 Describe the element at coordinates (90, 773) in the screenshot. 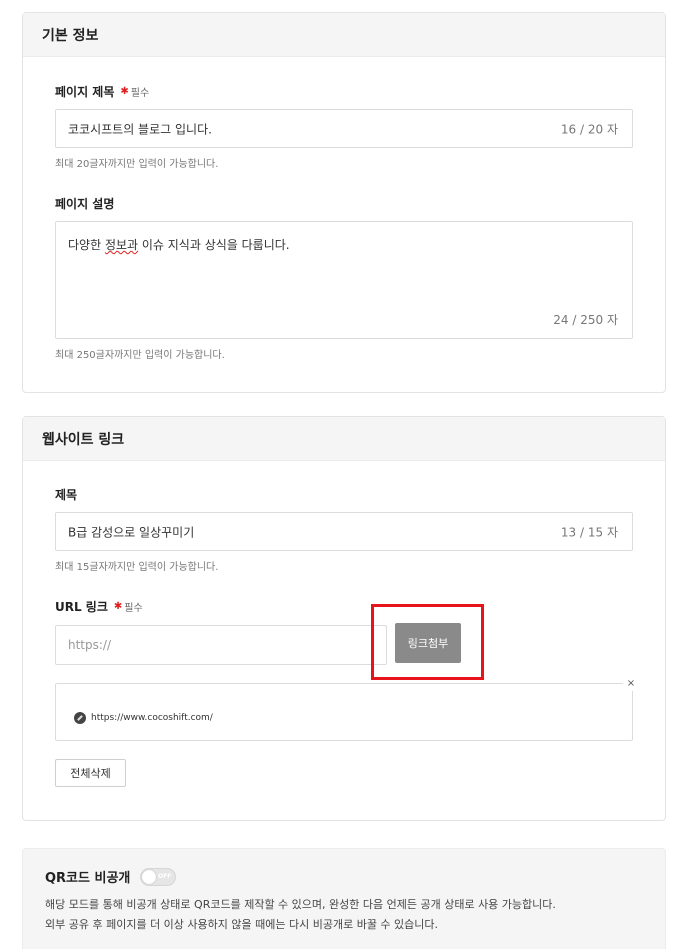

I see `delete-all-button: 전체삭제` at that location.